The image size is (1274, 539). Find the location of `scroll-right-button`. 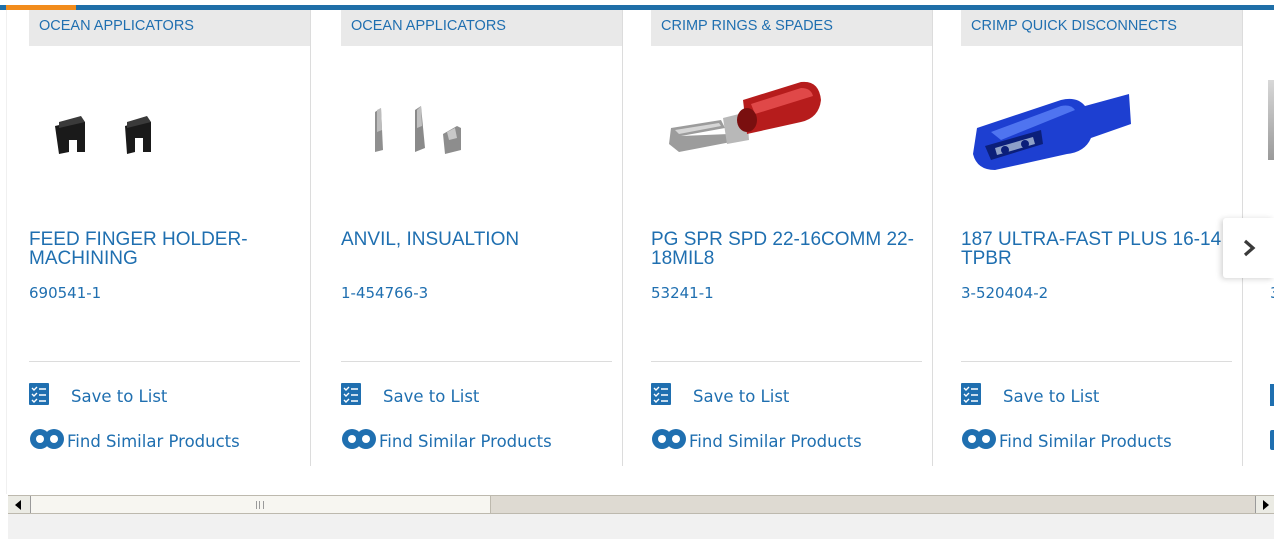

scroll-right-button is located at coordinates (1264, 504).